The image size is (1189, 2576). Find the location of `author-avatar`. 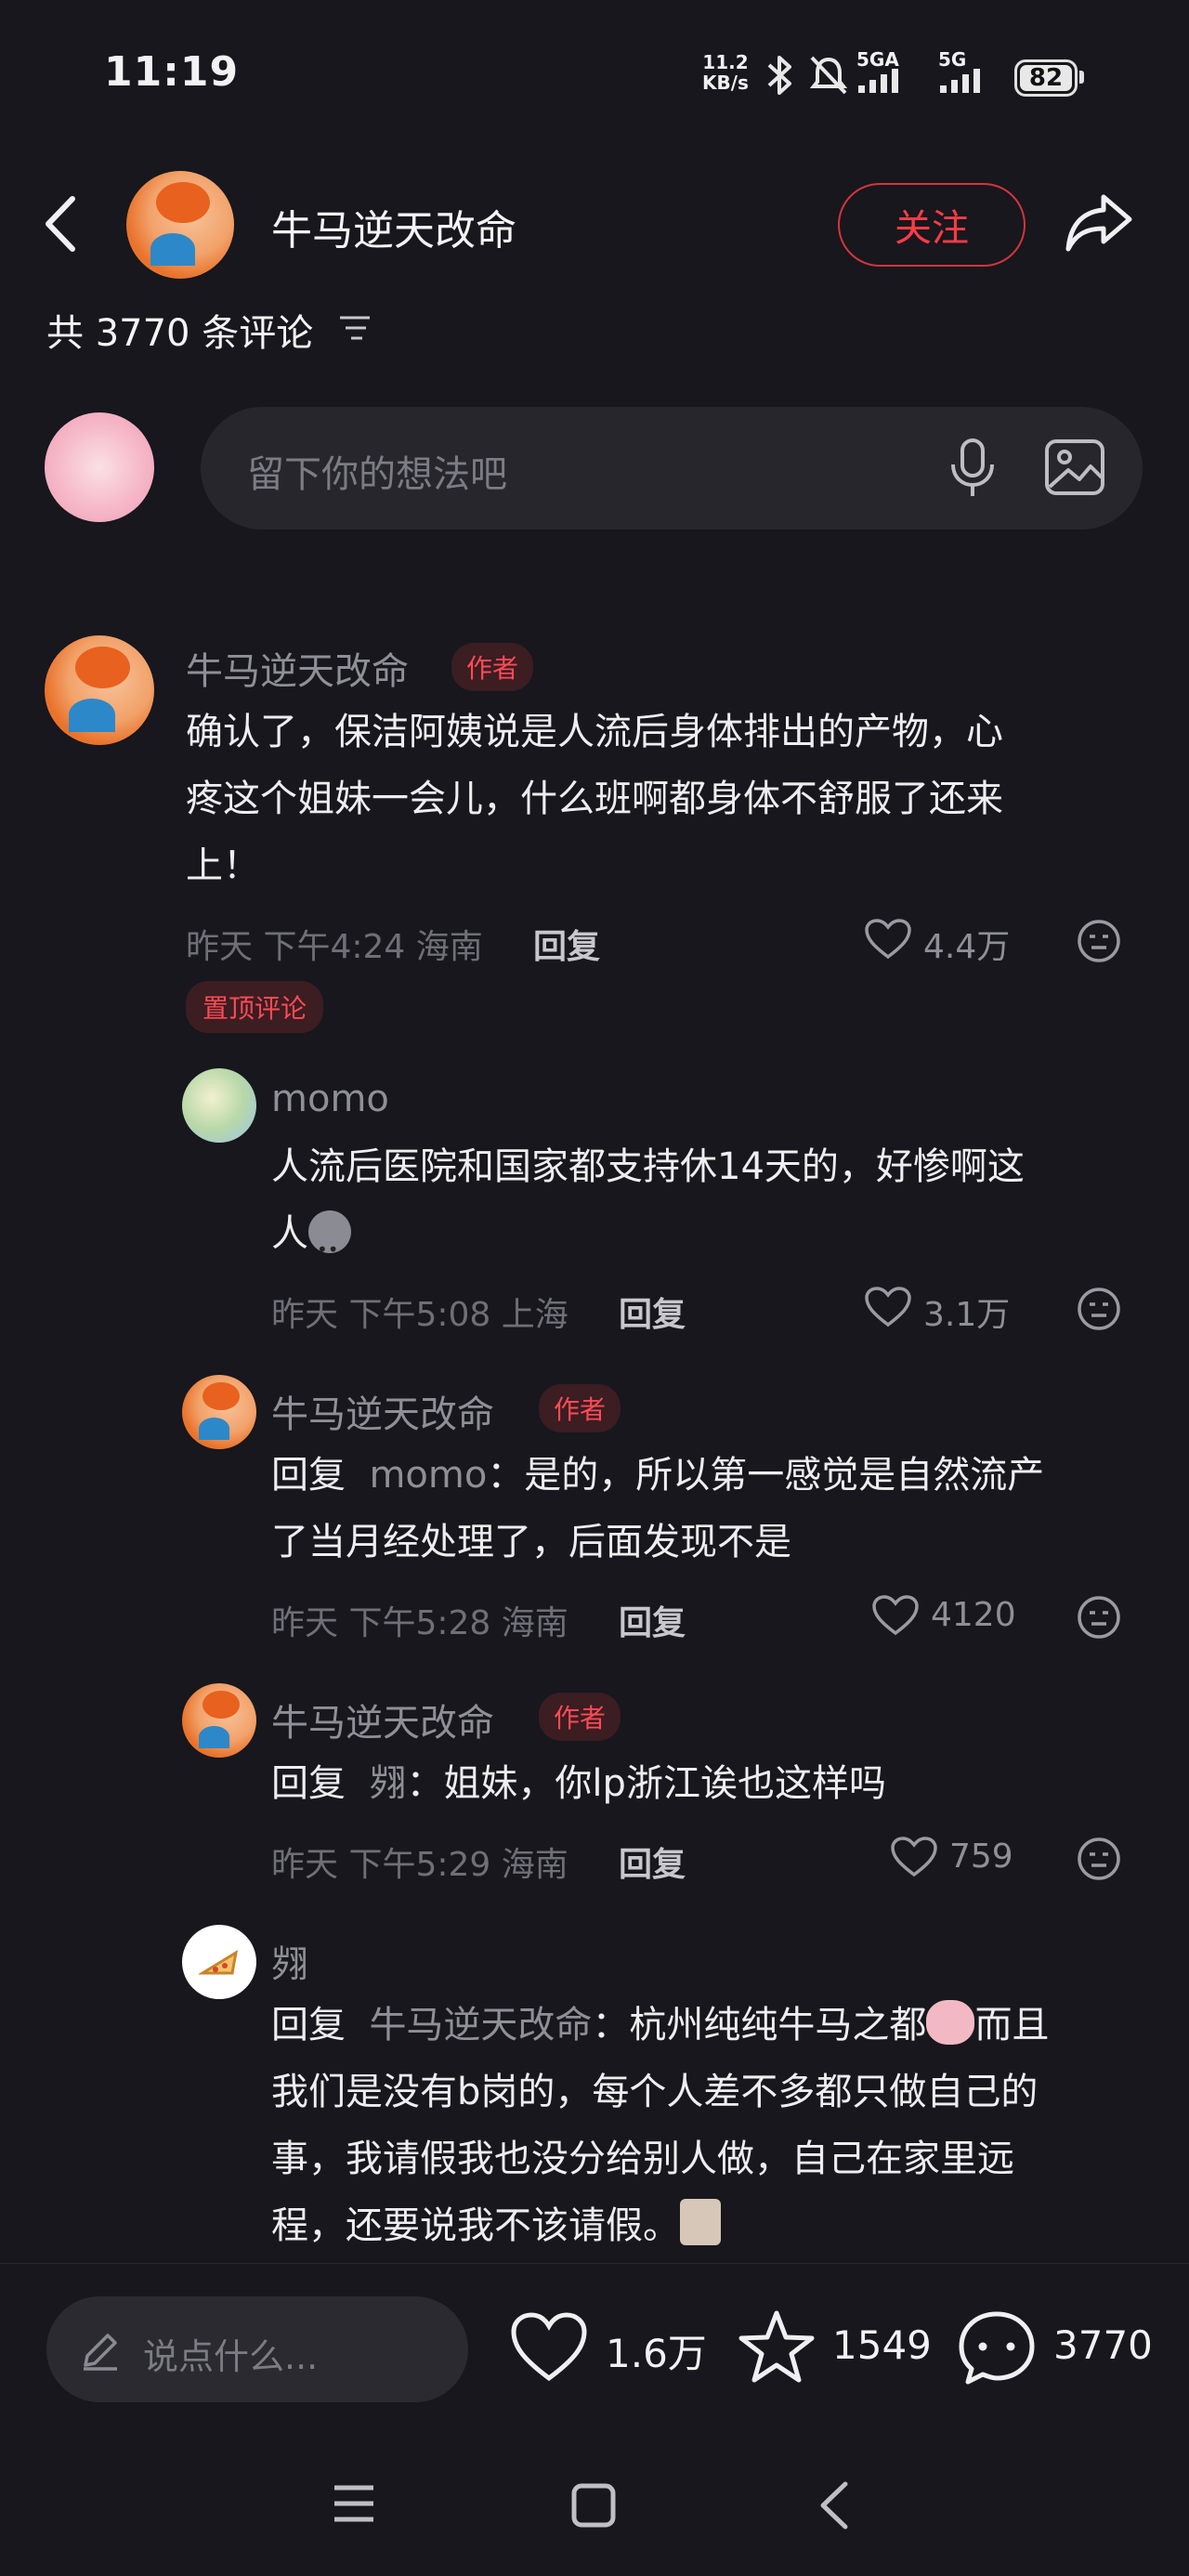

author-avatar is located at coordinates (180, 225).